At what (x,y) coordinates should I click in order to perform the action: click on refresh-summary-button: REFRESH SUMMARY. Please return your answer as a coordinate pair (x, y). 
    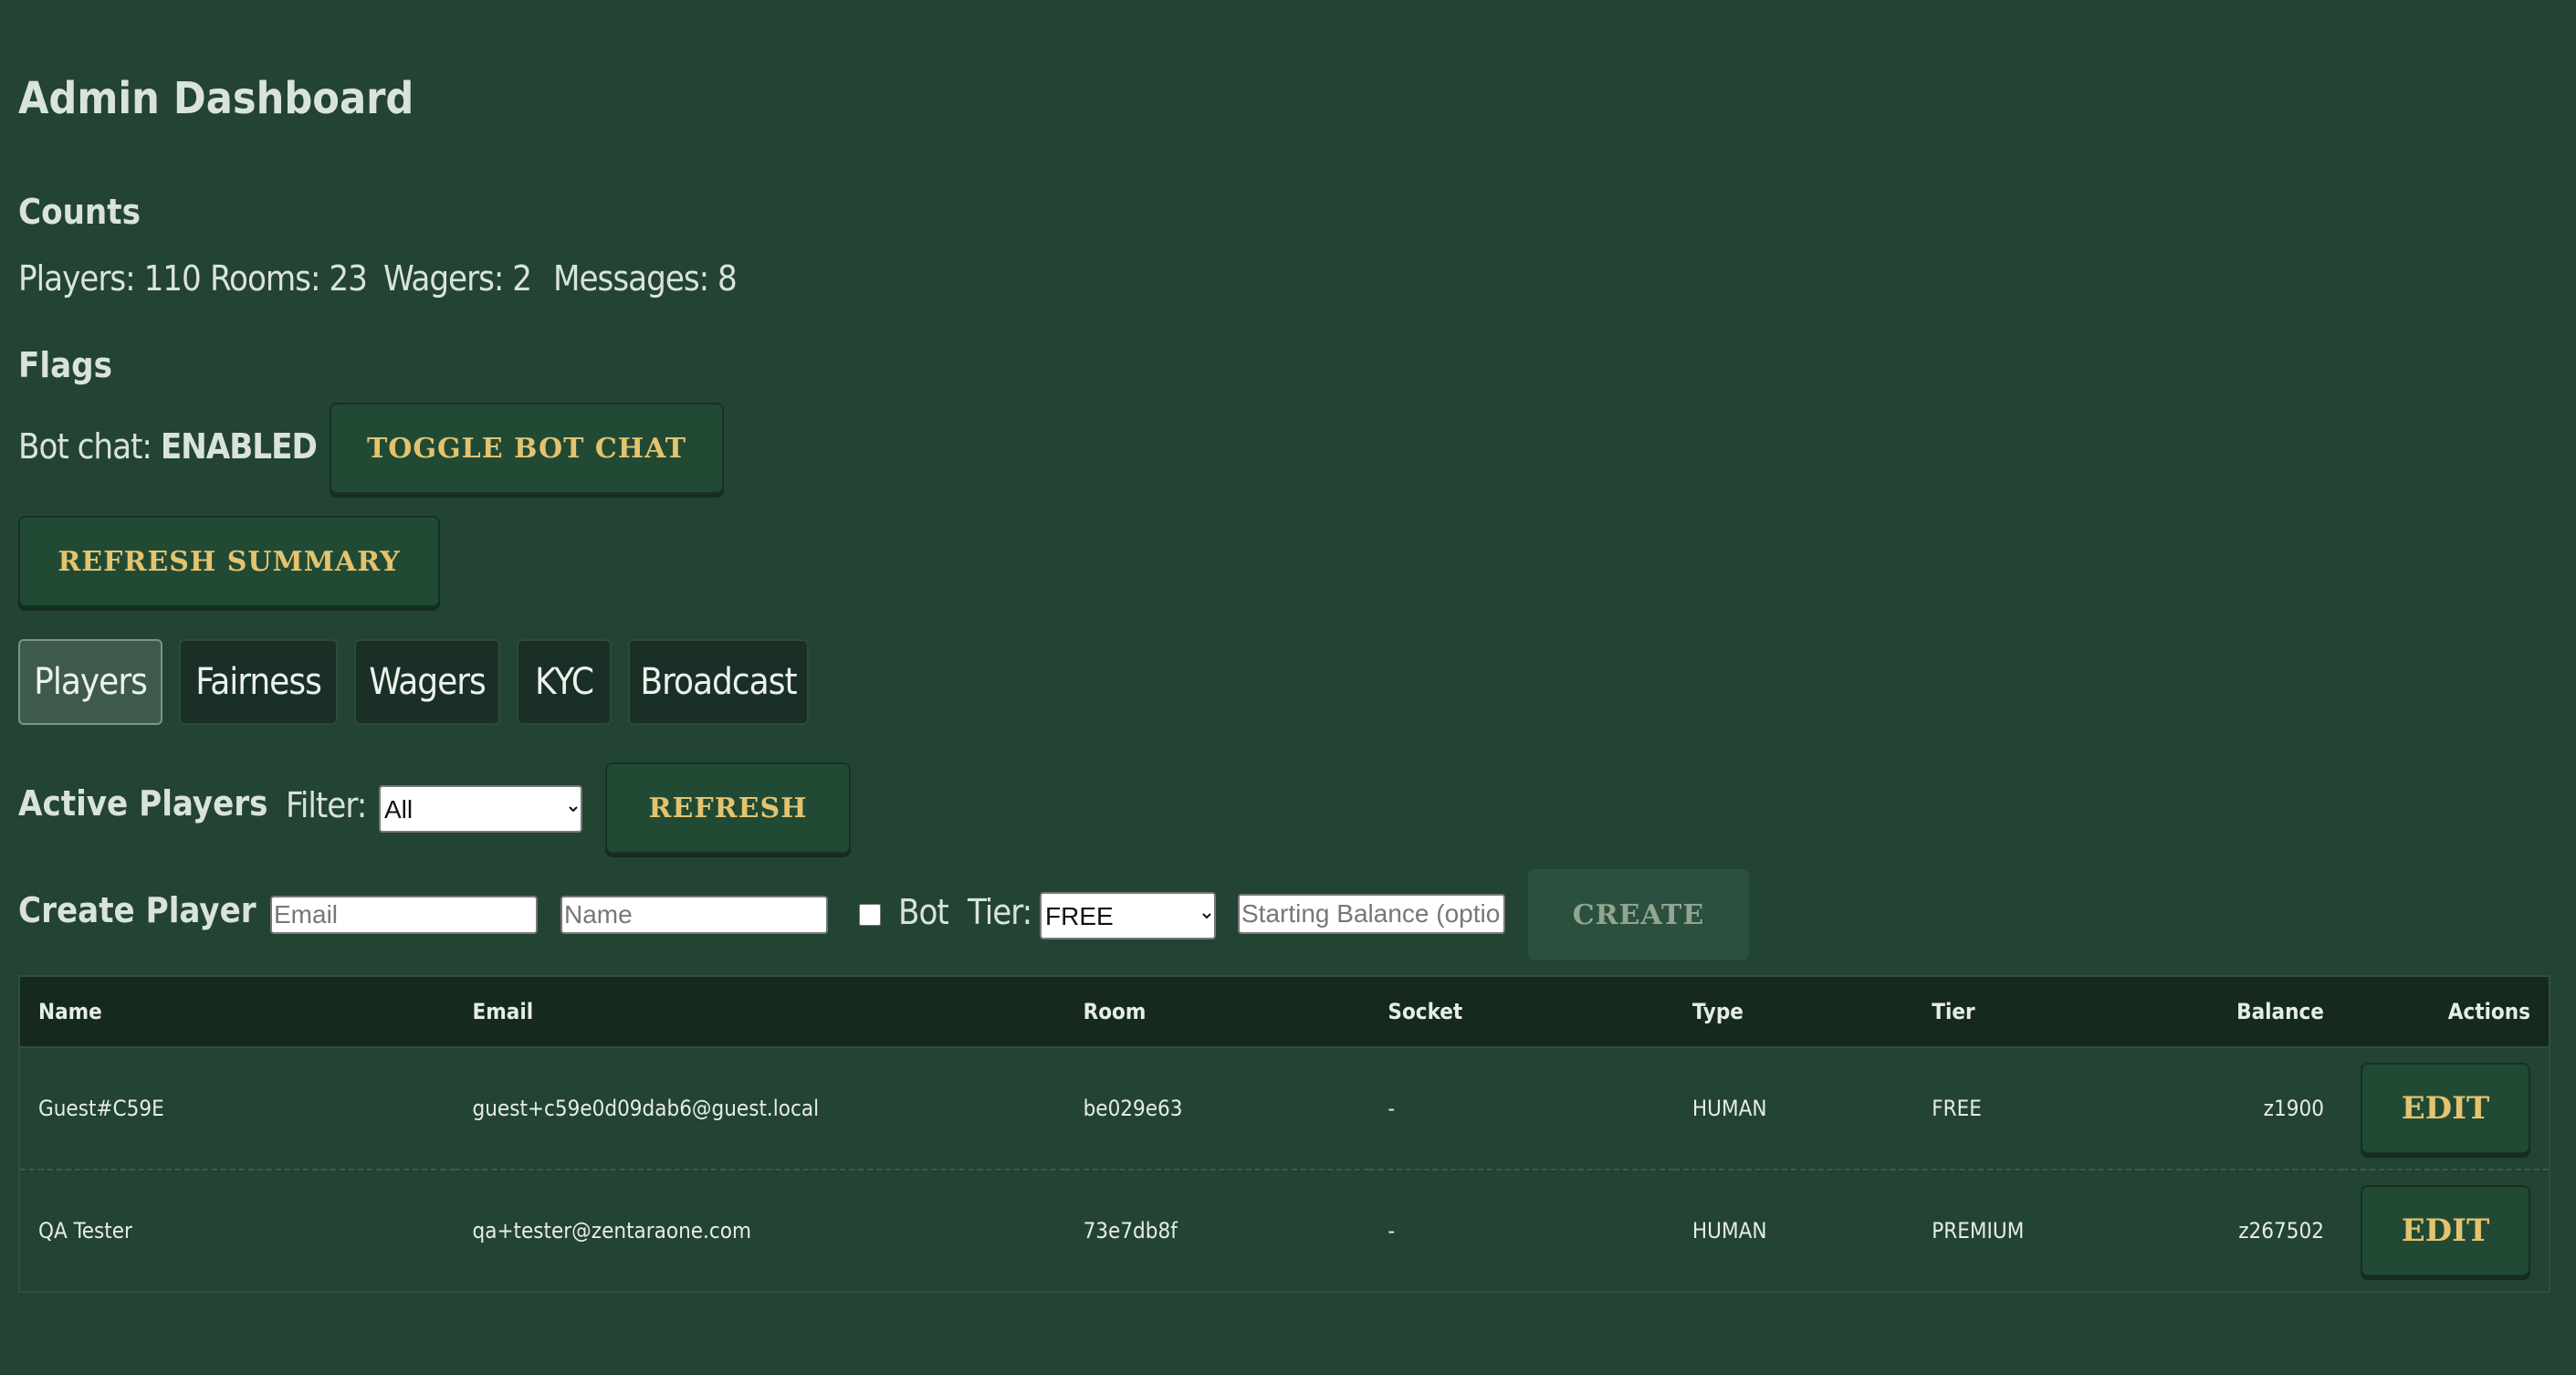
    Looking at the image, I should click on (229, 561).